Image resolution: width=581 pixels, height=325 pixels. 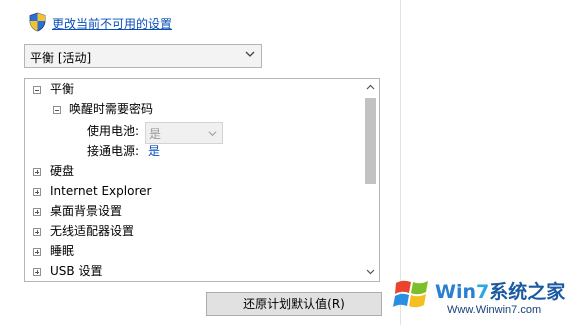 What do you see at coordinates (155, 134) in the screenshot?
I see `on-battery-value: 是` at bounding box center [155, 134].